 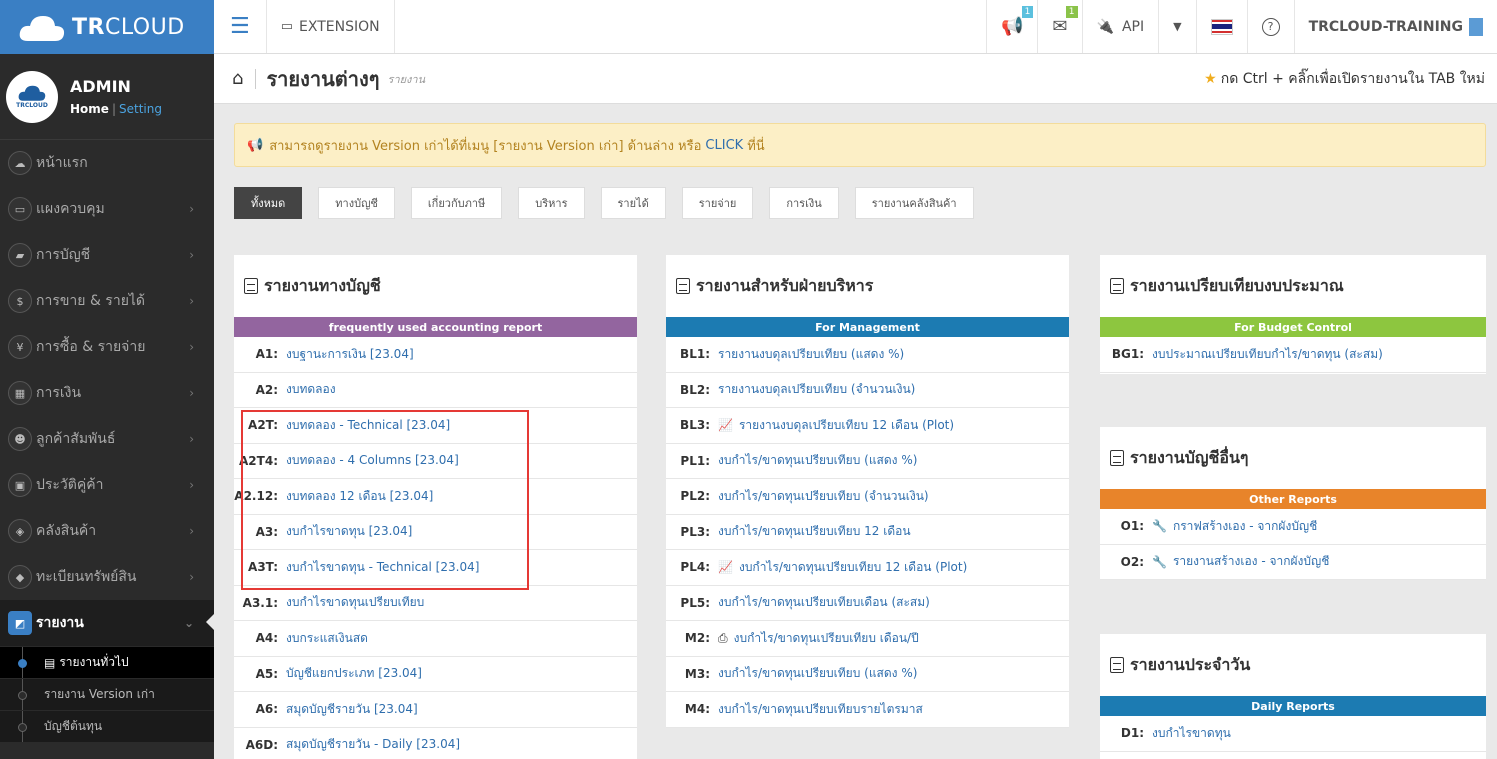 What do you see at coordinates (32, 105) in the screenshot?
I see `avatar-label: TRCLOUD` at bounding box center [32, 105].